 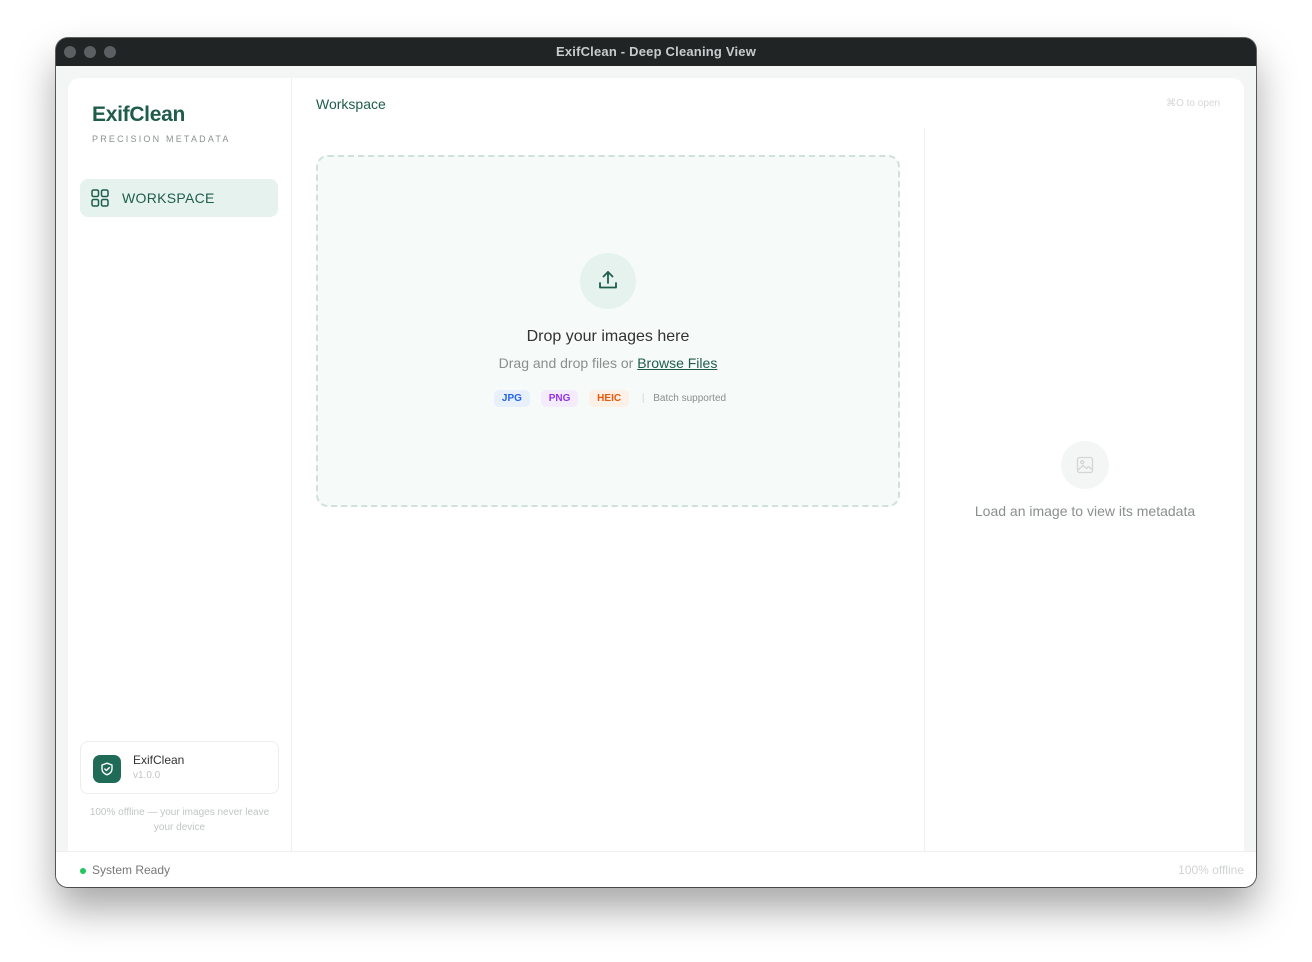 I want to click on metadata-placeholder: Load an image to view its metadata, so click(x=1085, y=511).